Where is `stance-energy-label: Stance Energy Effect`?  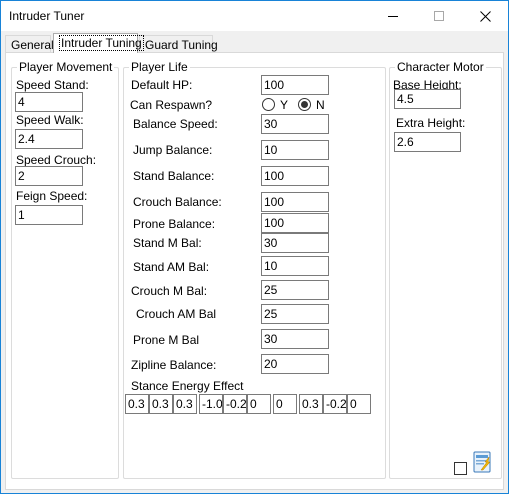
stance-energy-label: Stance Energy Effect is located at coordinates (187, 386).